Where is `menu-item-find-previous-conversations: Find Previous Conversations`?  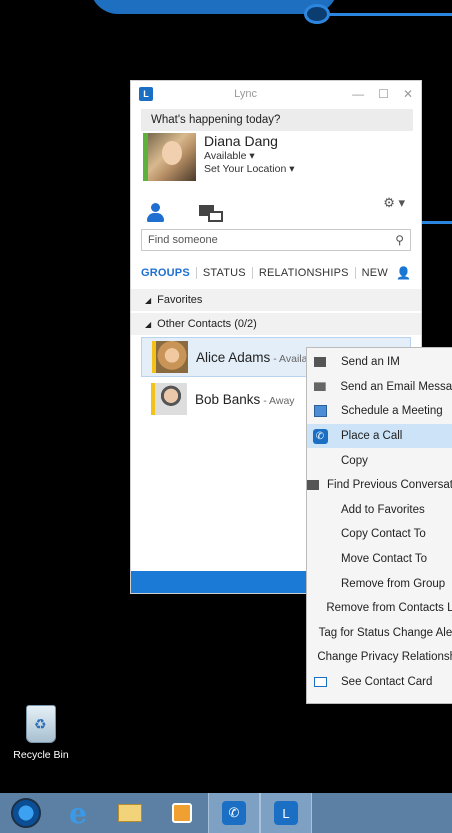
menu-item-find-previous-conversations: Find Previous Conversations is located at coordinates (379, 485).